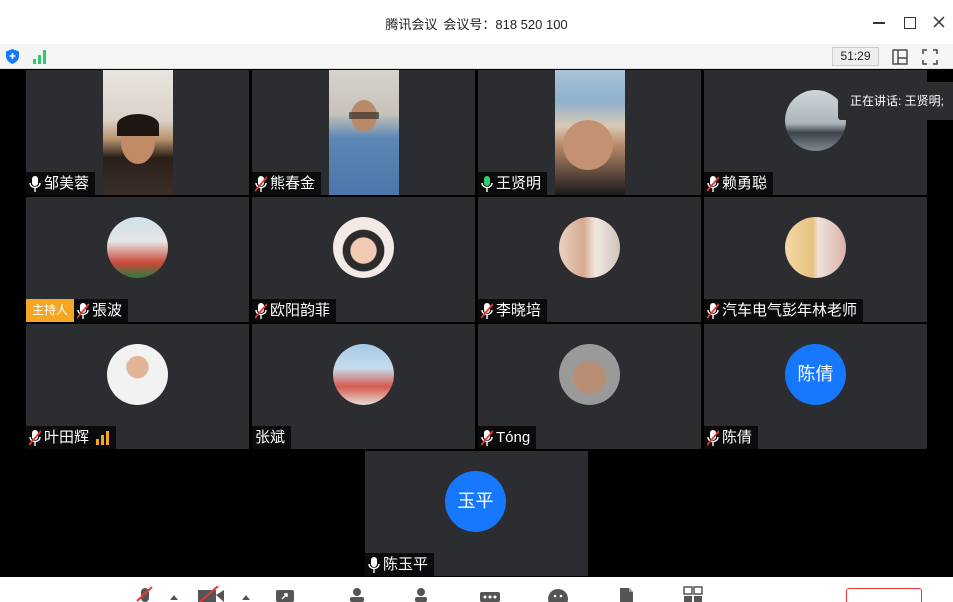  Describe the element at coordinates (531, 24) in the screenshot. I see `meeting-id: 818 520 100` at that location.